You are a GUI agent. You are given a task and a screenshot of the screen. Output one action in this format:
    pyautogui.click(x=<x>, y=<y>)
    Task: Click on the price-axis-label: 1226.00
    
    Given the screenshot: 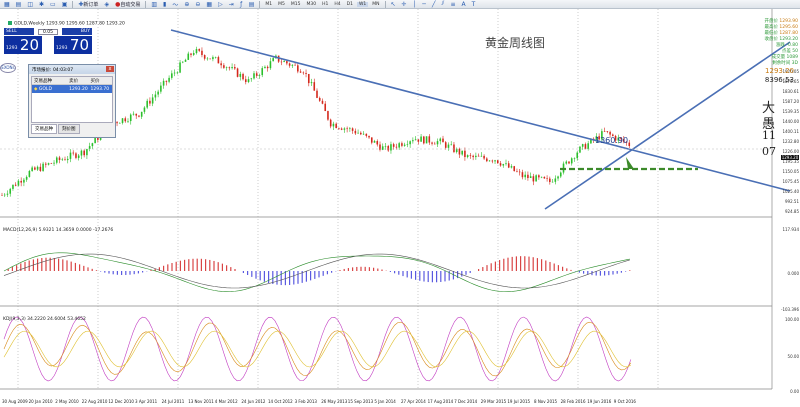 What is the action you would take?
    pyautogui.click(x=790, y=151)
    